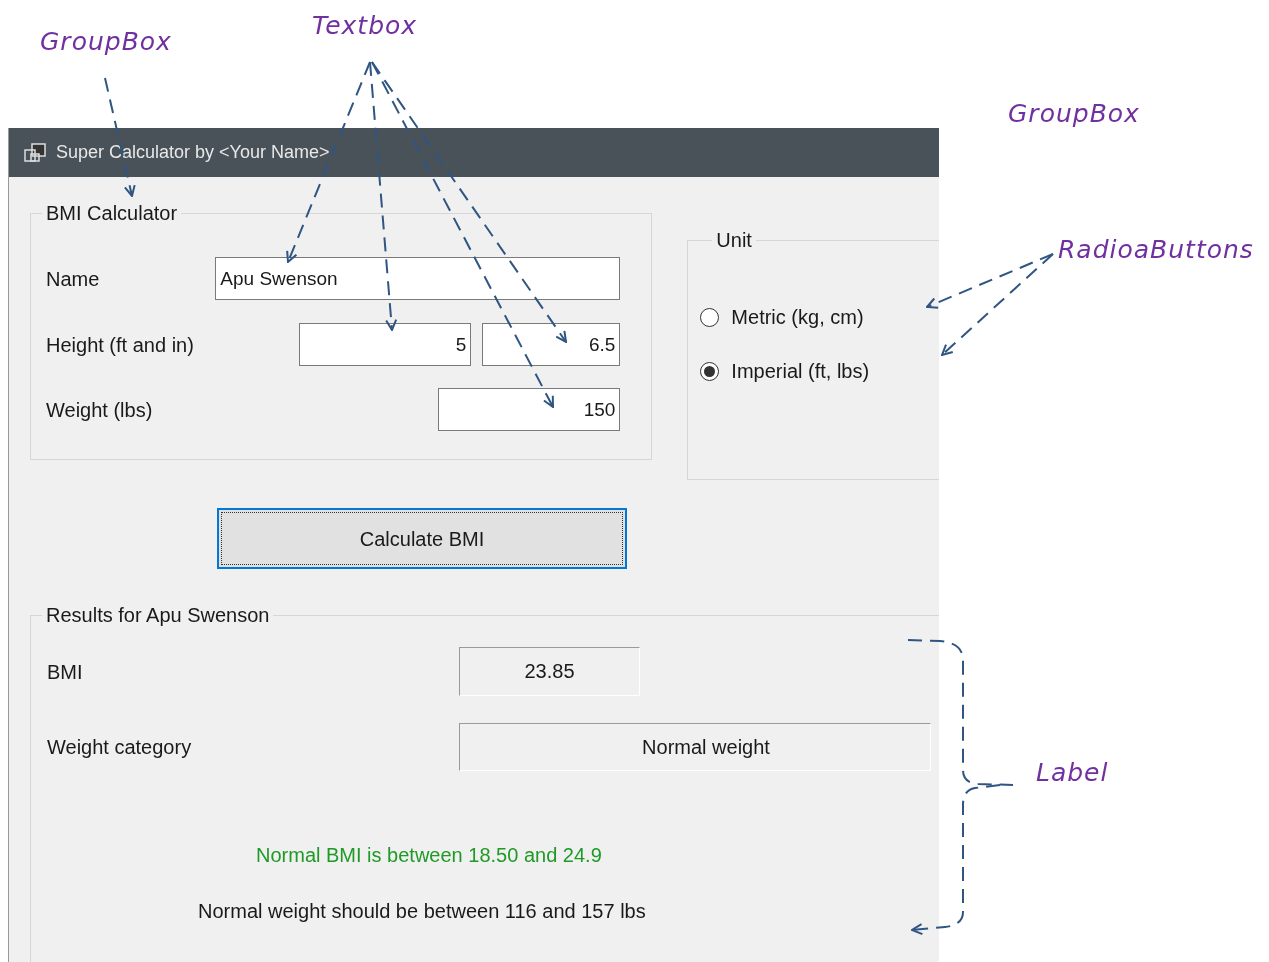 The height and width of the screenshot is (962, 1269). What do you see at coordinates (99, 409) in the screenshot?
I see `field-label: Weight (lbs)` at bounding box center [99, 409].